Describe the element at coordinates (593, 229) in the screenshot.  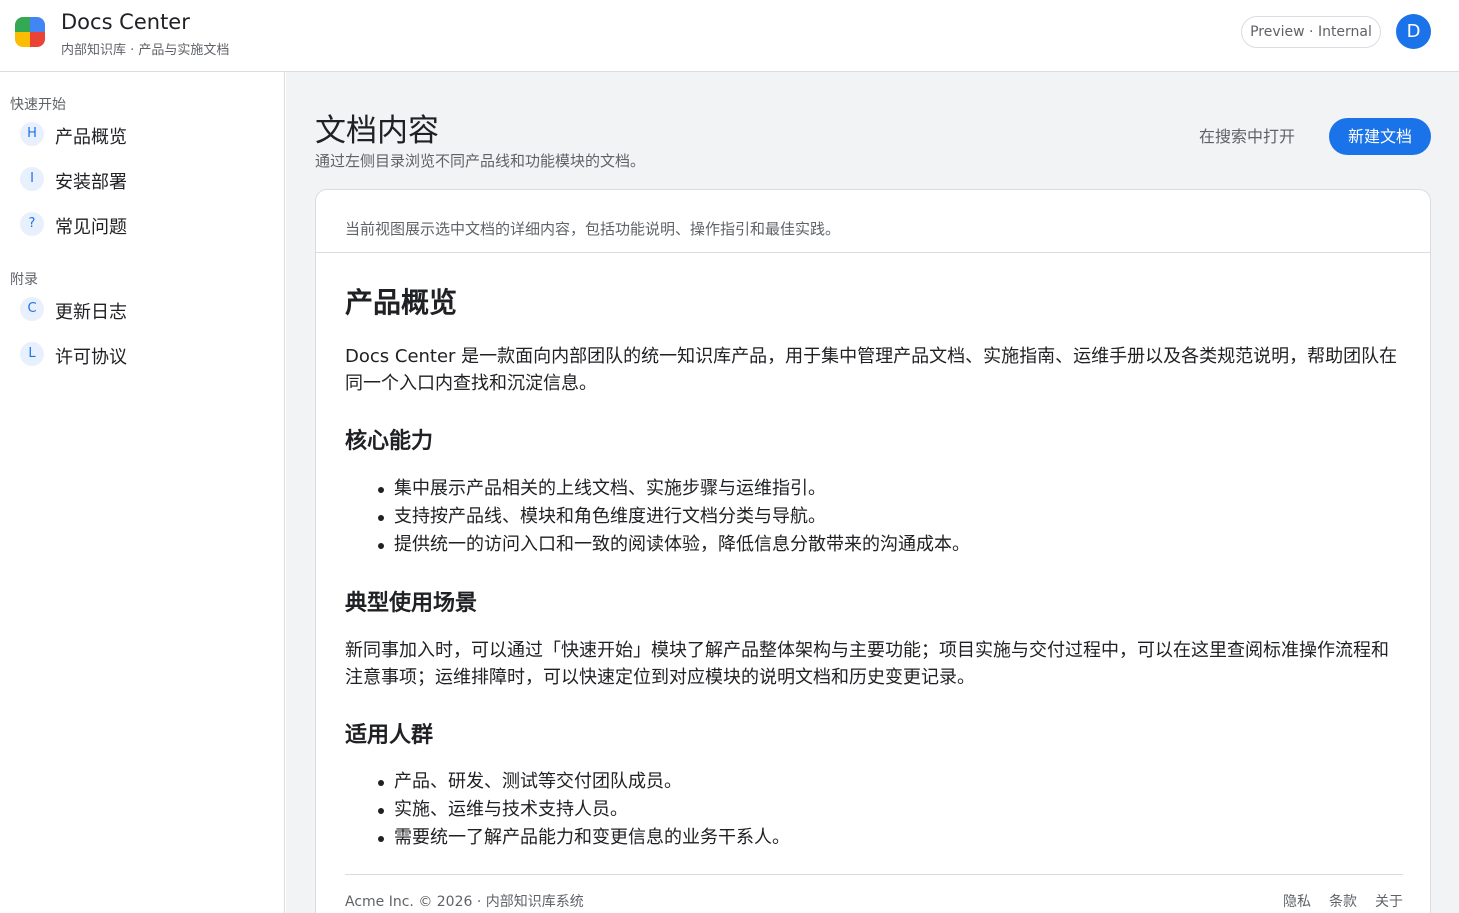
I see `card-intro-text: 当前视图展示选中文档的详细内容，包括功能说明、操作指引和最佳实践。` at that location.